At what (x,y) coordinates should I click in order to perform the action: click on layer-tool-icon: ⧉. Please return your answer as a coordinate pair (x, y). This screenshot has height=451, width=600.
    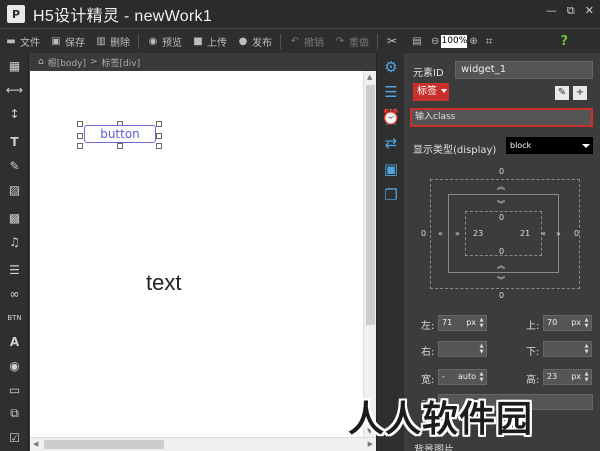
    Looking at the image, I should click on (14, 413).